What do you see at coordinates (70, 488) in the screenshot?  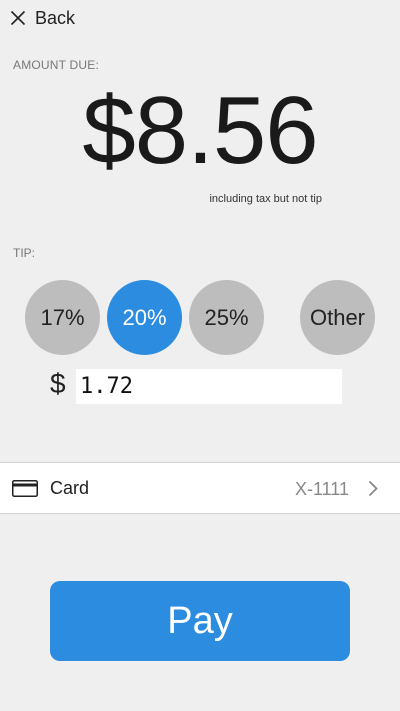 I see `payment-method-label: Card` at bounding box center [70, 488].